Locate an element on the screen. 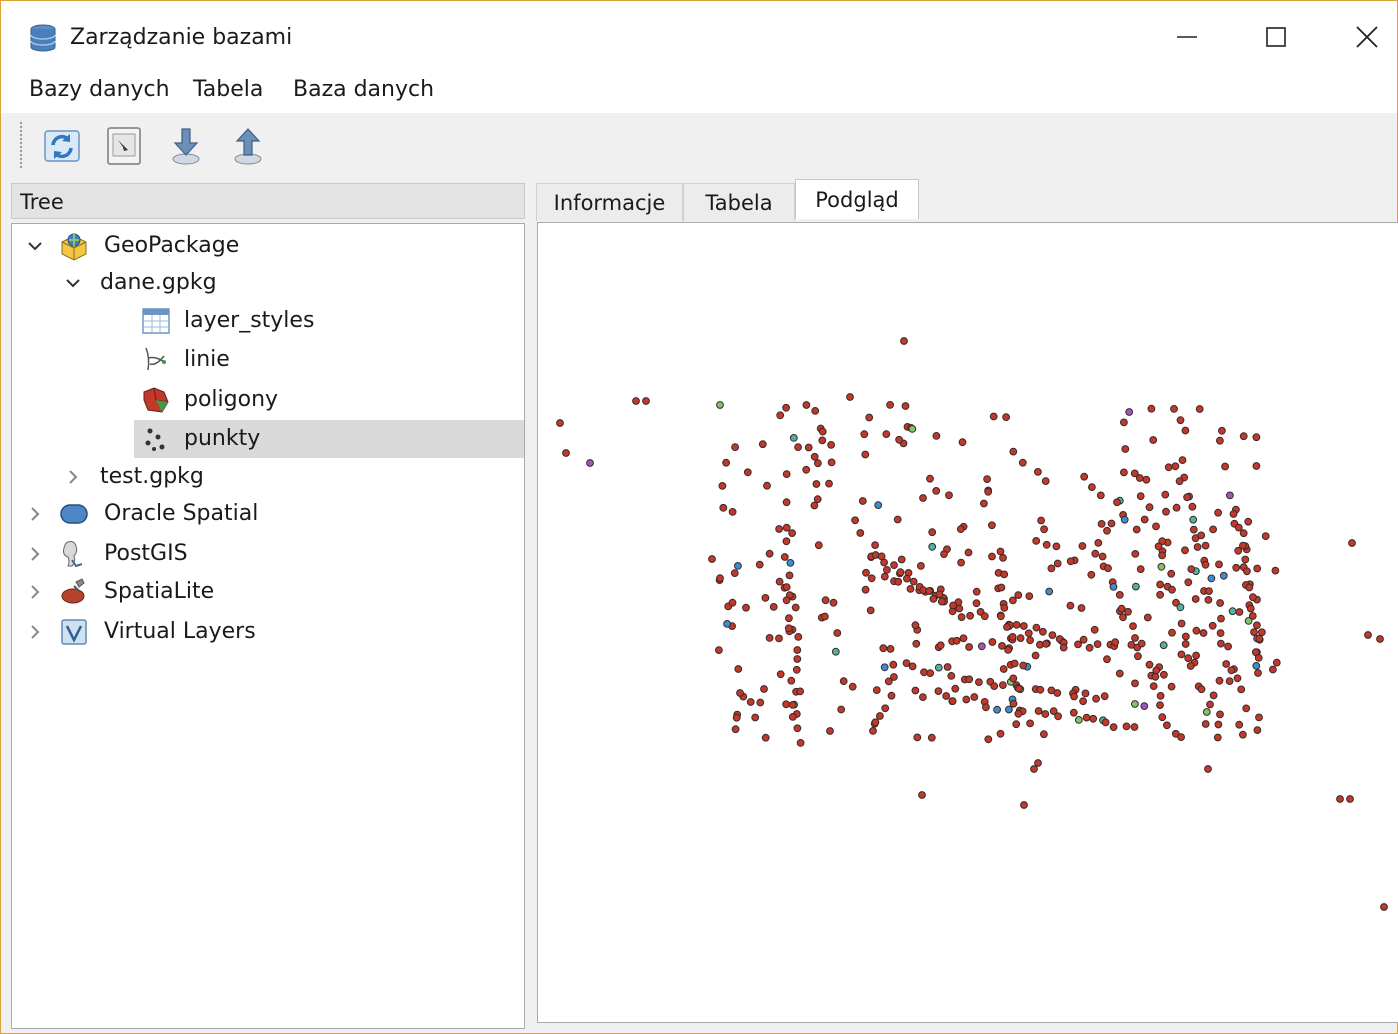 The width and height of the screenshot is (1398, 1034). tree-node-test-gpkg: test.gpkg is located at coordinates (268, 477).